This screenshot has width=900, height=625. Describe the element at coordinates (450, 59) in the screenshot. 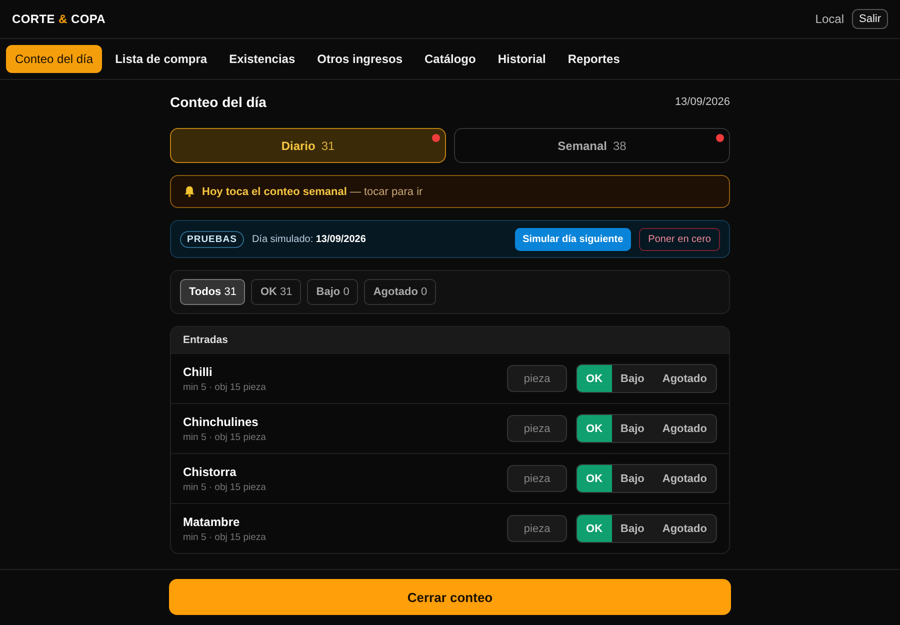

I see `nav-tab: Catálogo` at that location.